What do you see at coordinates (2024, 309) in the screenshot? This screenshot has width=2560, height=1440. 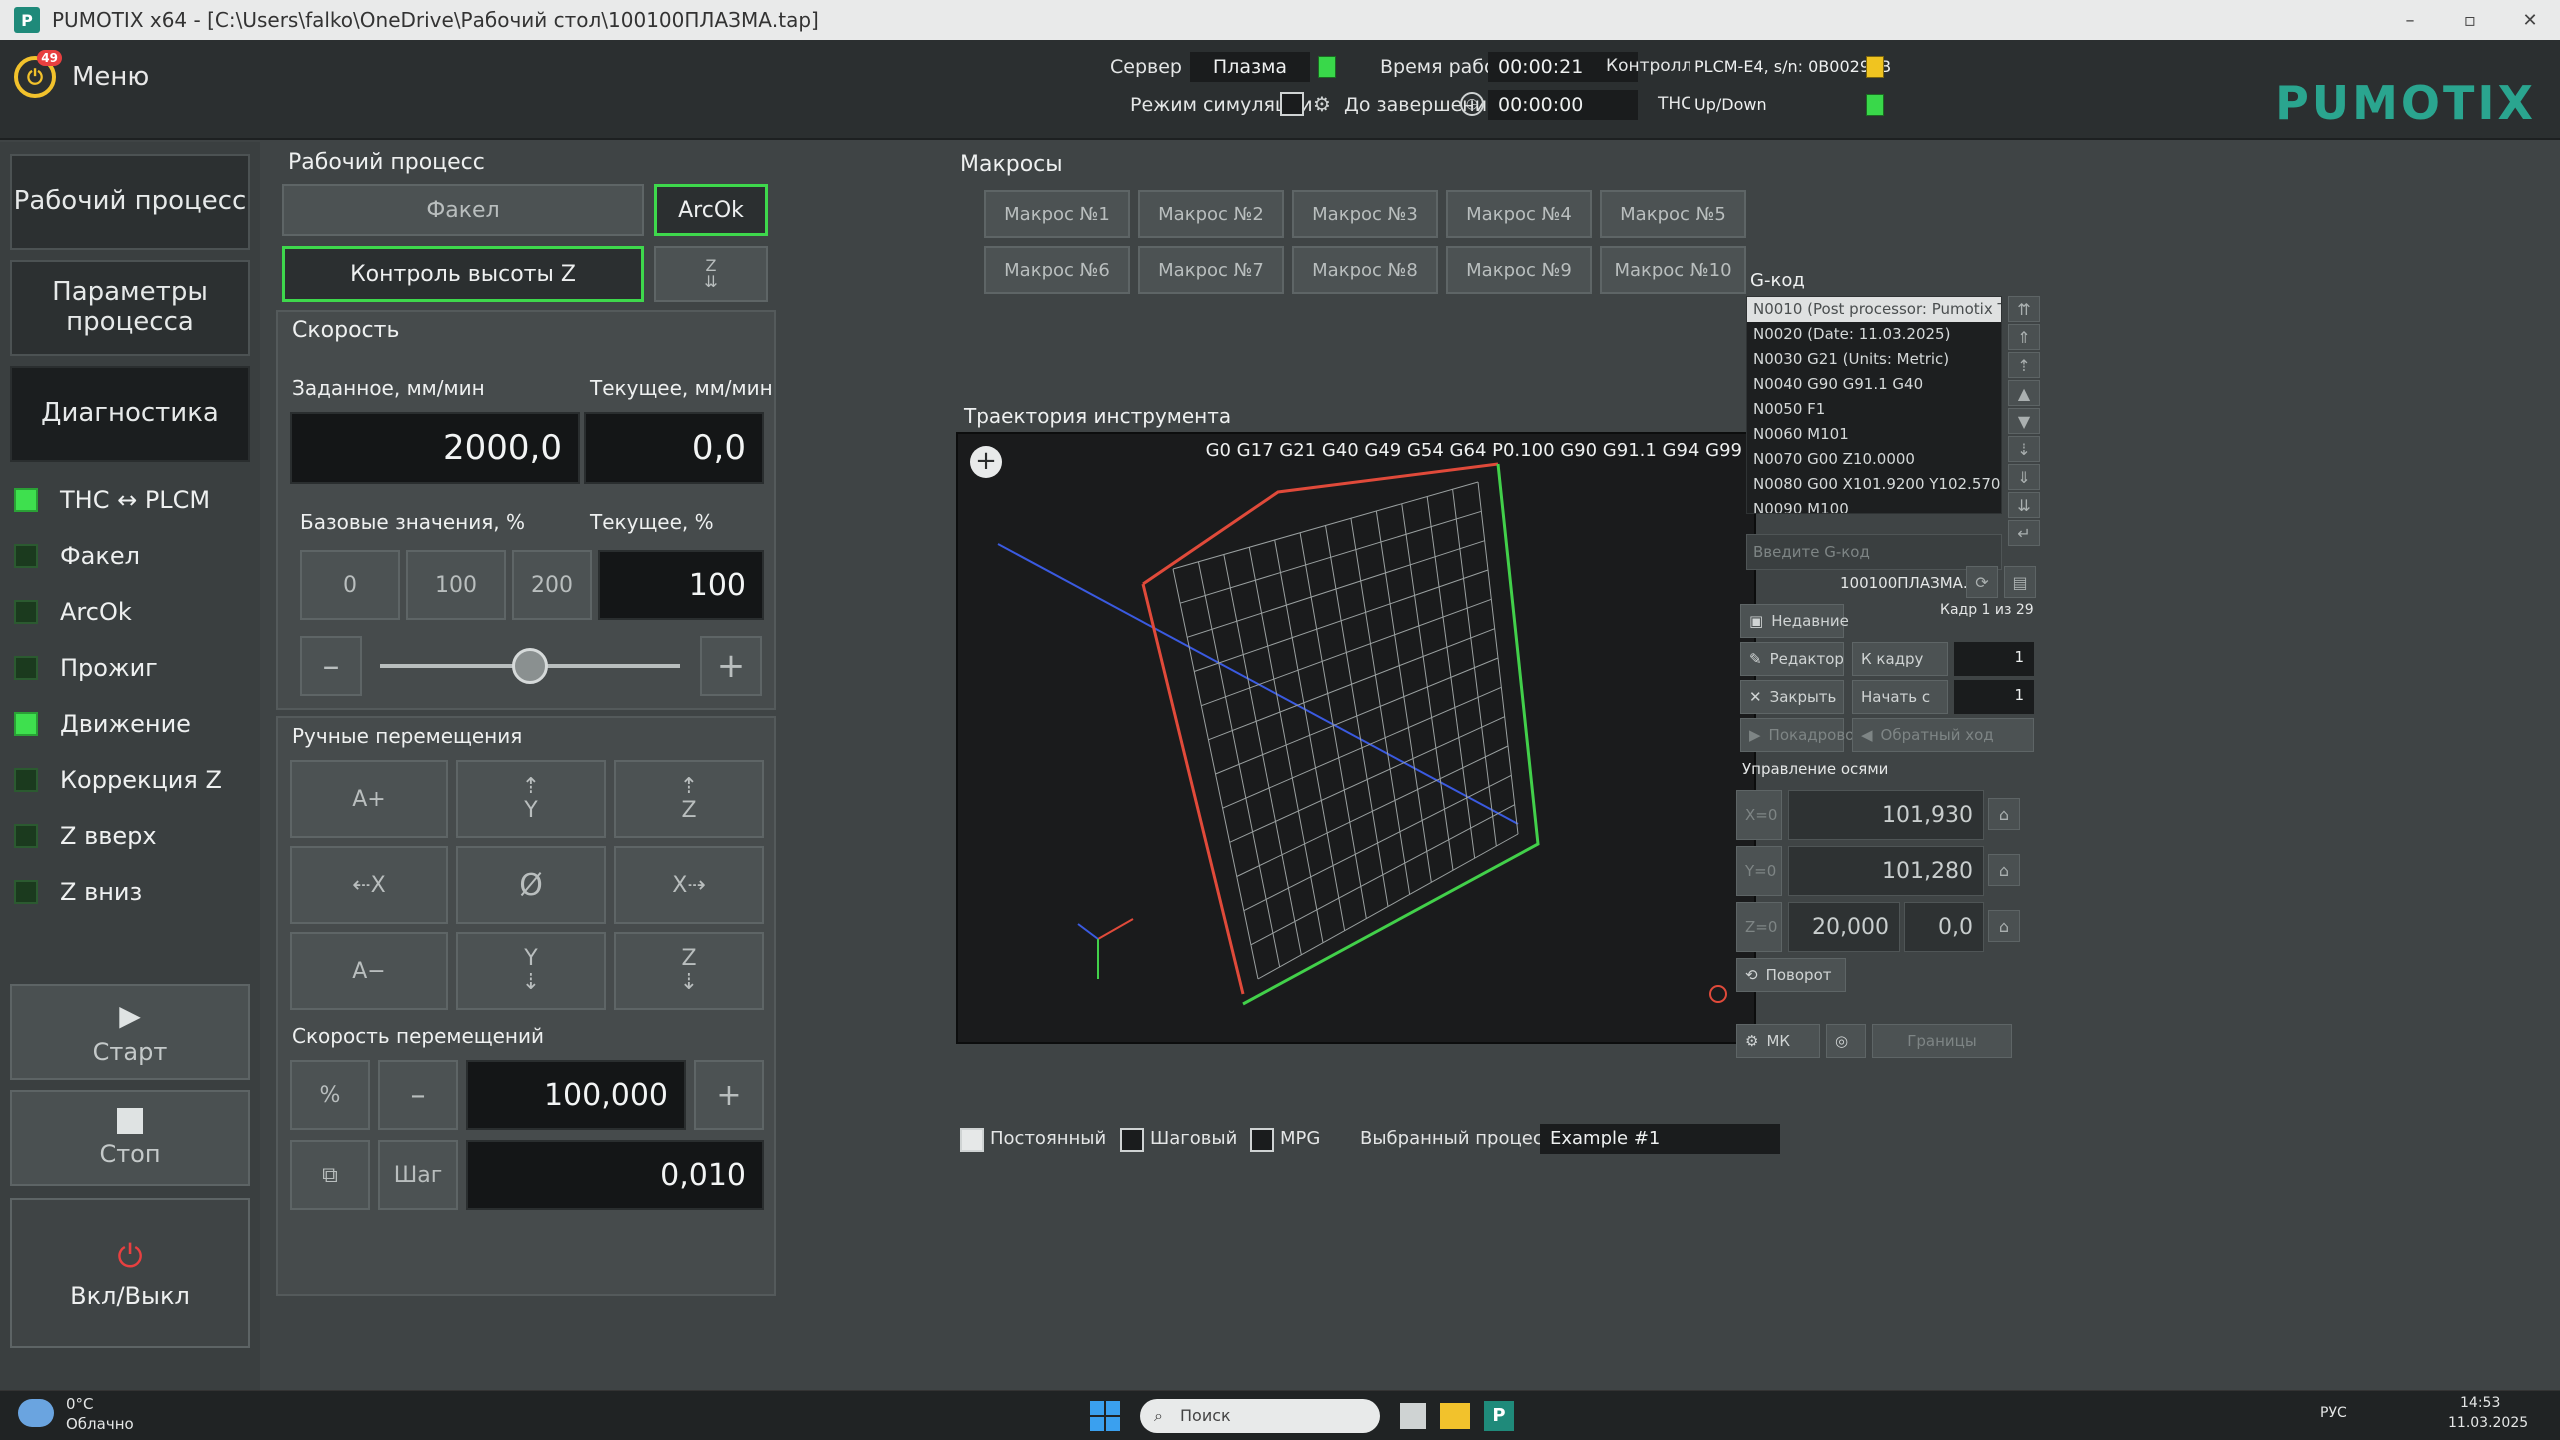 I see `scroll-top-icon: ⇈` at bounding box center [2024, 309].